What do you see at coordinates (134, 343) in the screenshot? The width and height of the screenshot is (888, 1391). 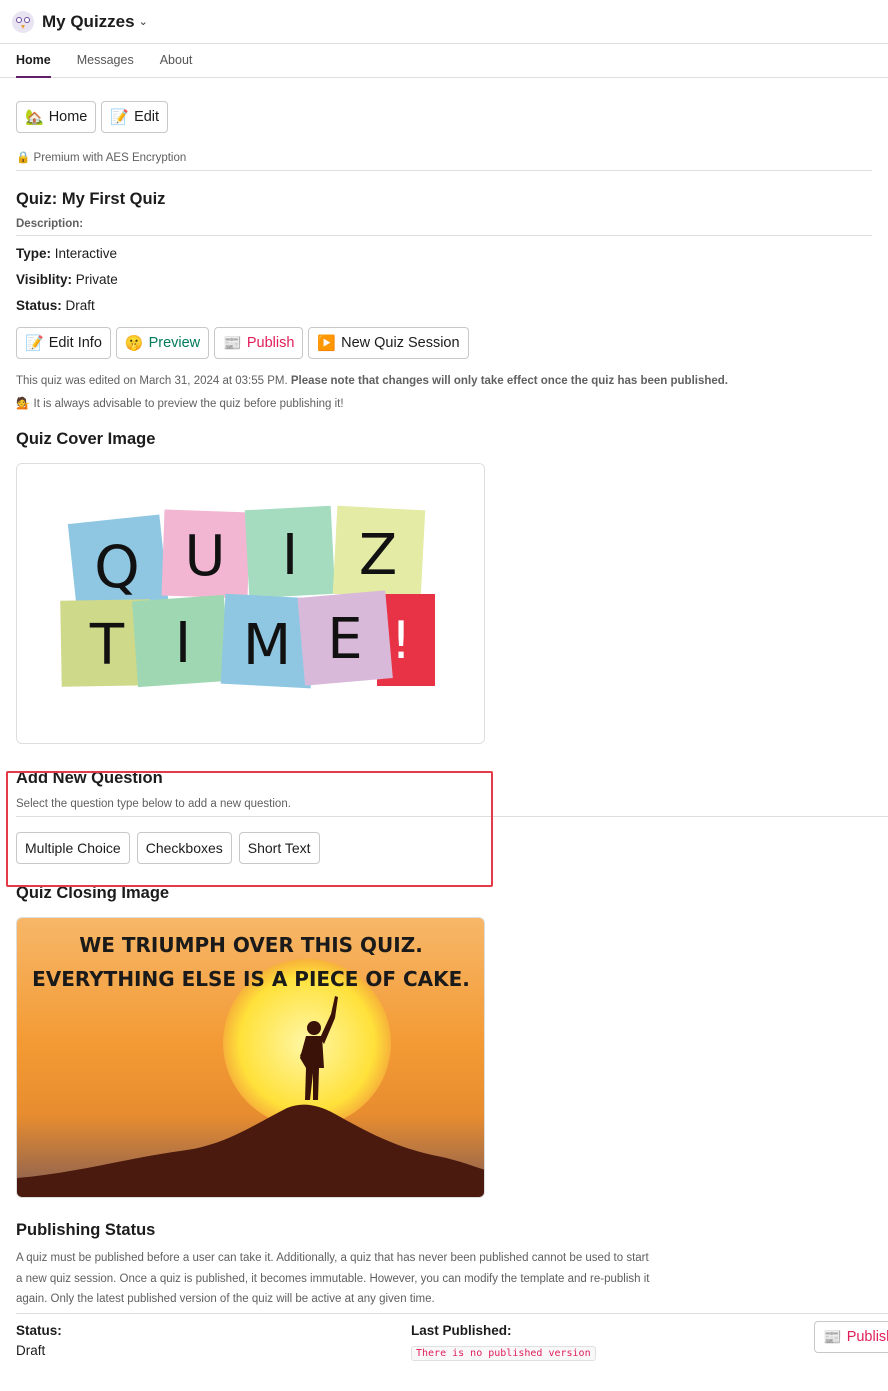 I see `shushing-face-icon: 🤫` at bounding box center [134, 343].